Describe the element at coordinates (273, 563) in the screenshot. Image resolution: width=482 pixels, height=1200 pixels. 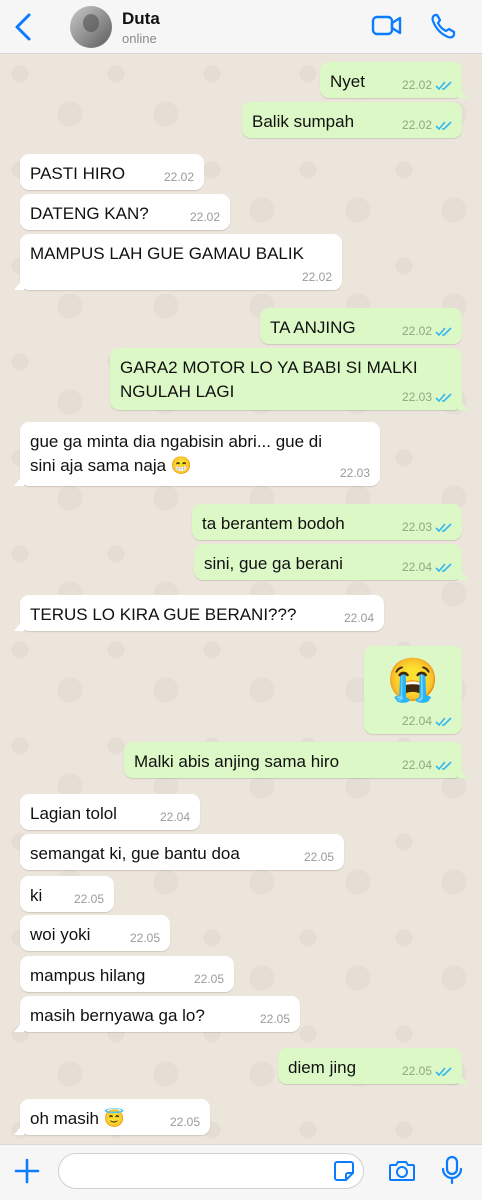
I see `message-text: sini, gue ga berani` at that location.